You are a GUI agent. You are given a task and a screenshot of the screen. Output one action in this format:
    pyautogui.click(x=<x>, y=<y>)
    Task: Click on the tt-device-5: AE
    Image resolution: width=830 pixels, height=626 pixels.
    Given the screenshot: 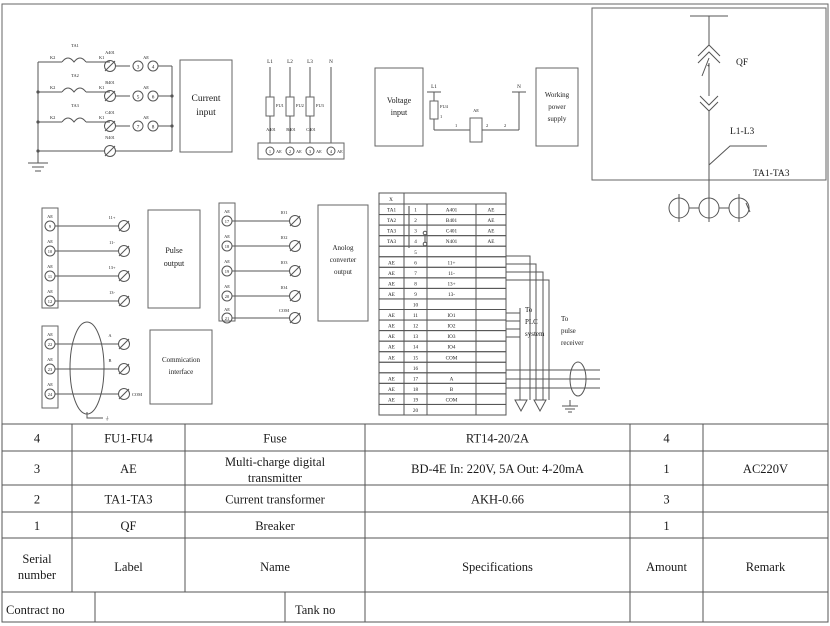 What is the action you would take?
    pyautogui.click(x=391, y=263)
    